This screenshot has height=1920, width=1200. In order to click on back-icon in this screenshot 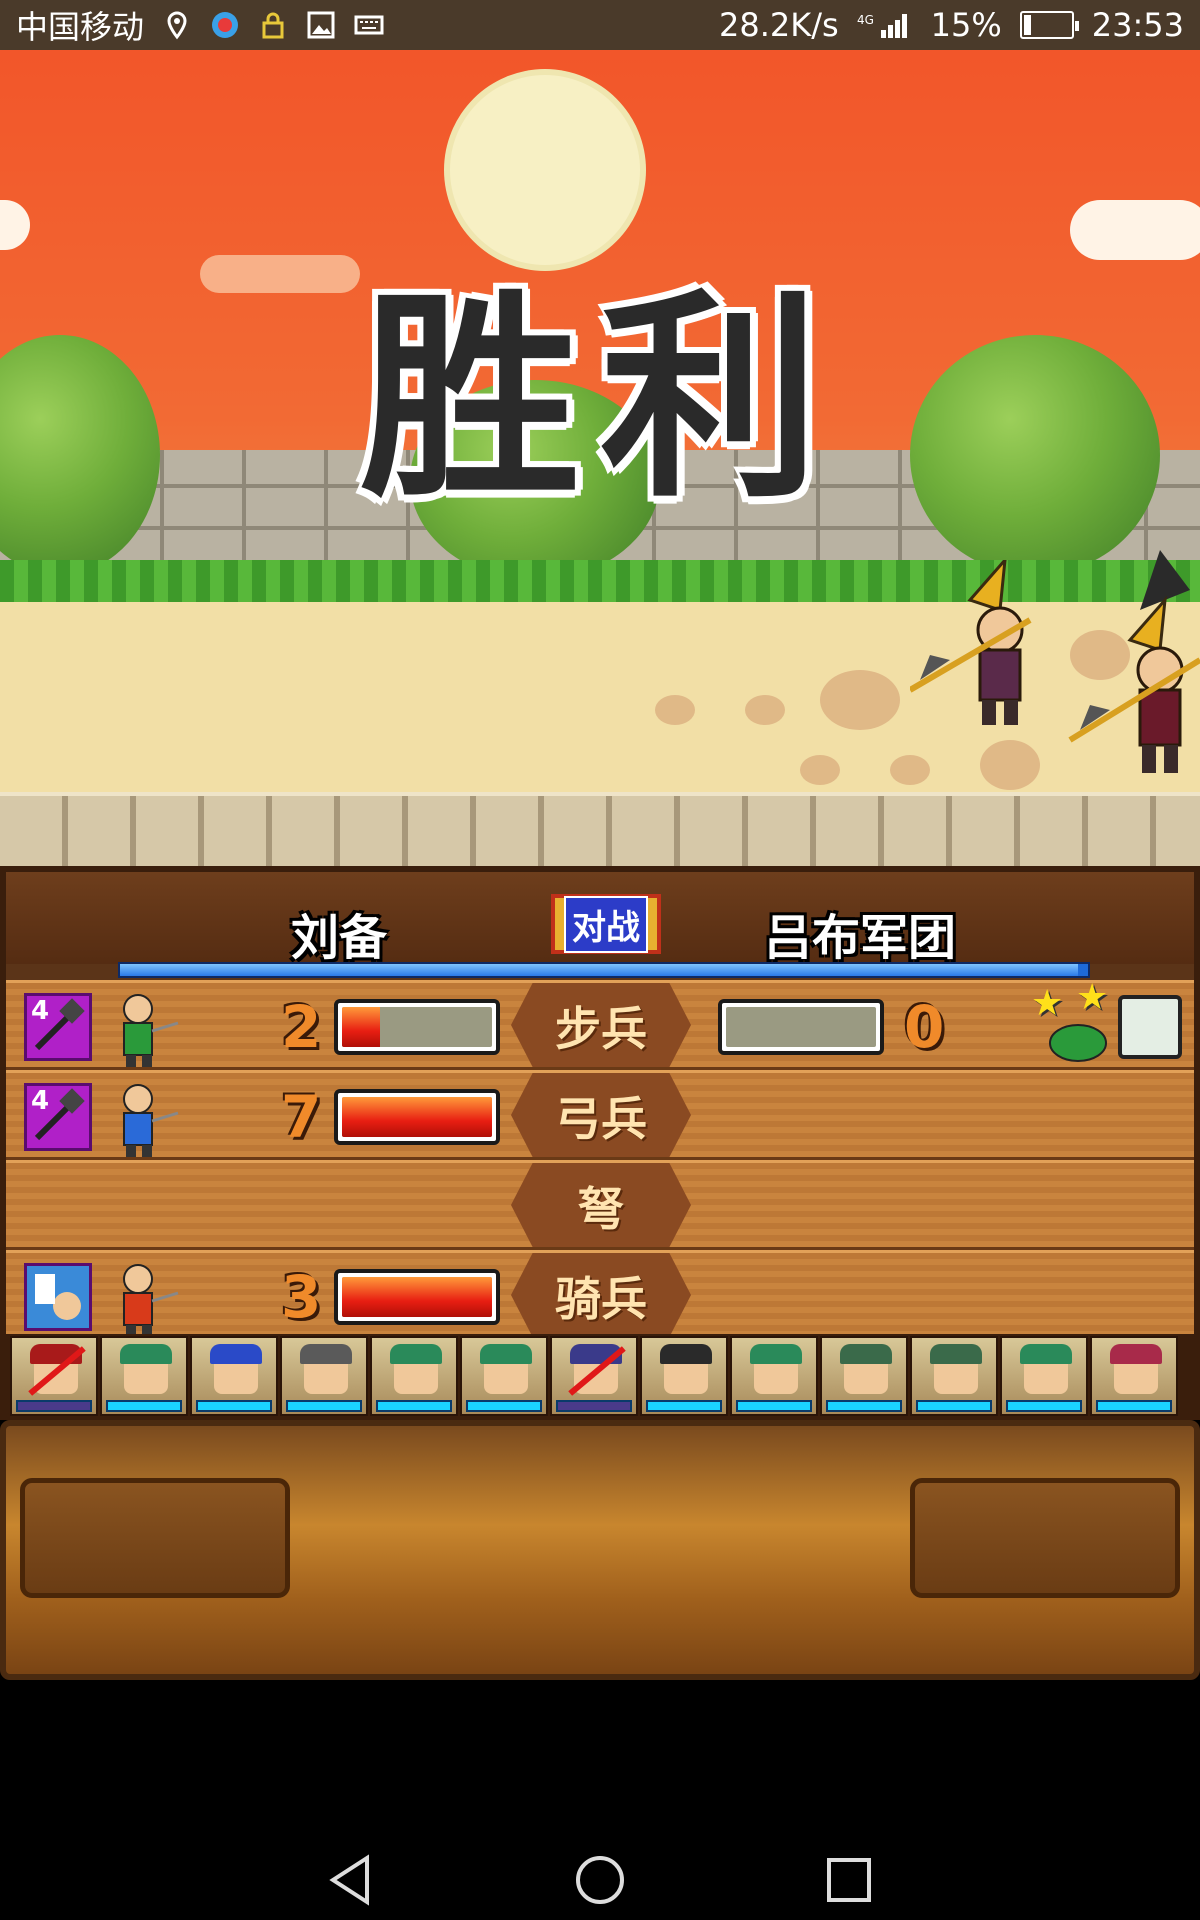, I will do `click(350, 1880)`.